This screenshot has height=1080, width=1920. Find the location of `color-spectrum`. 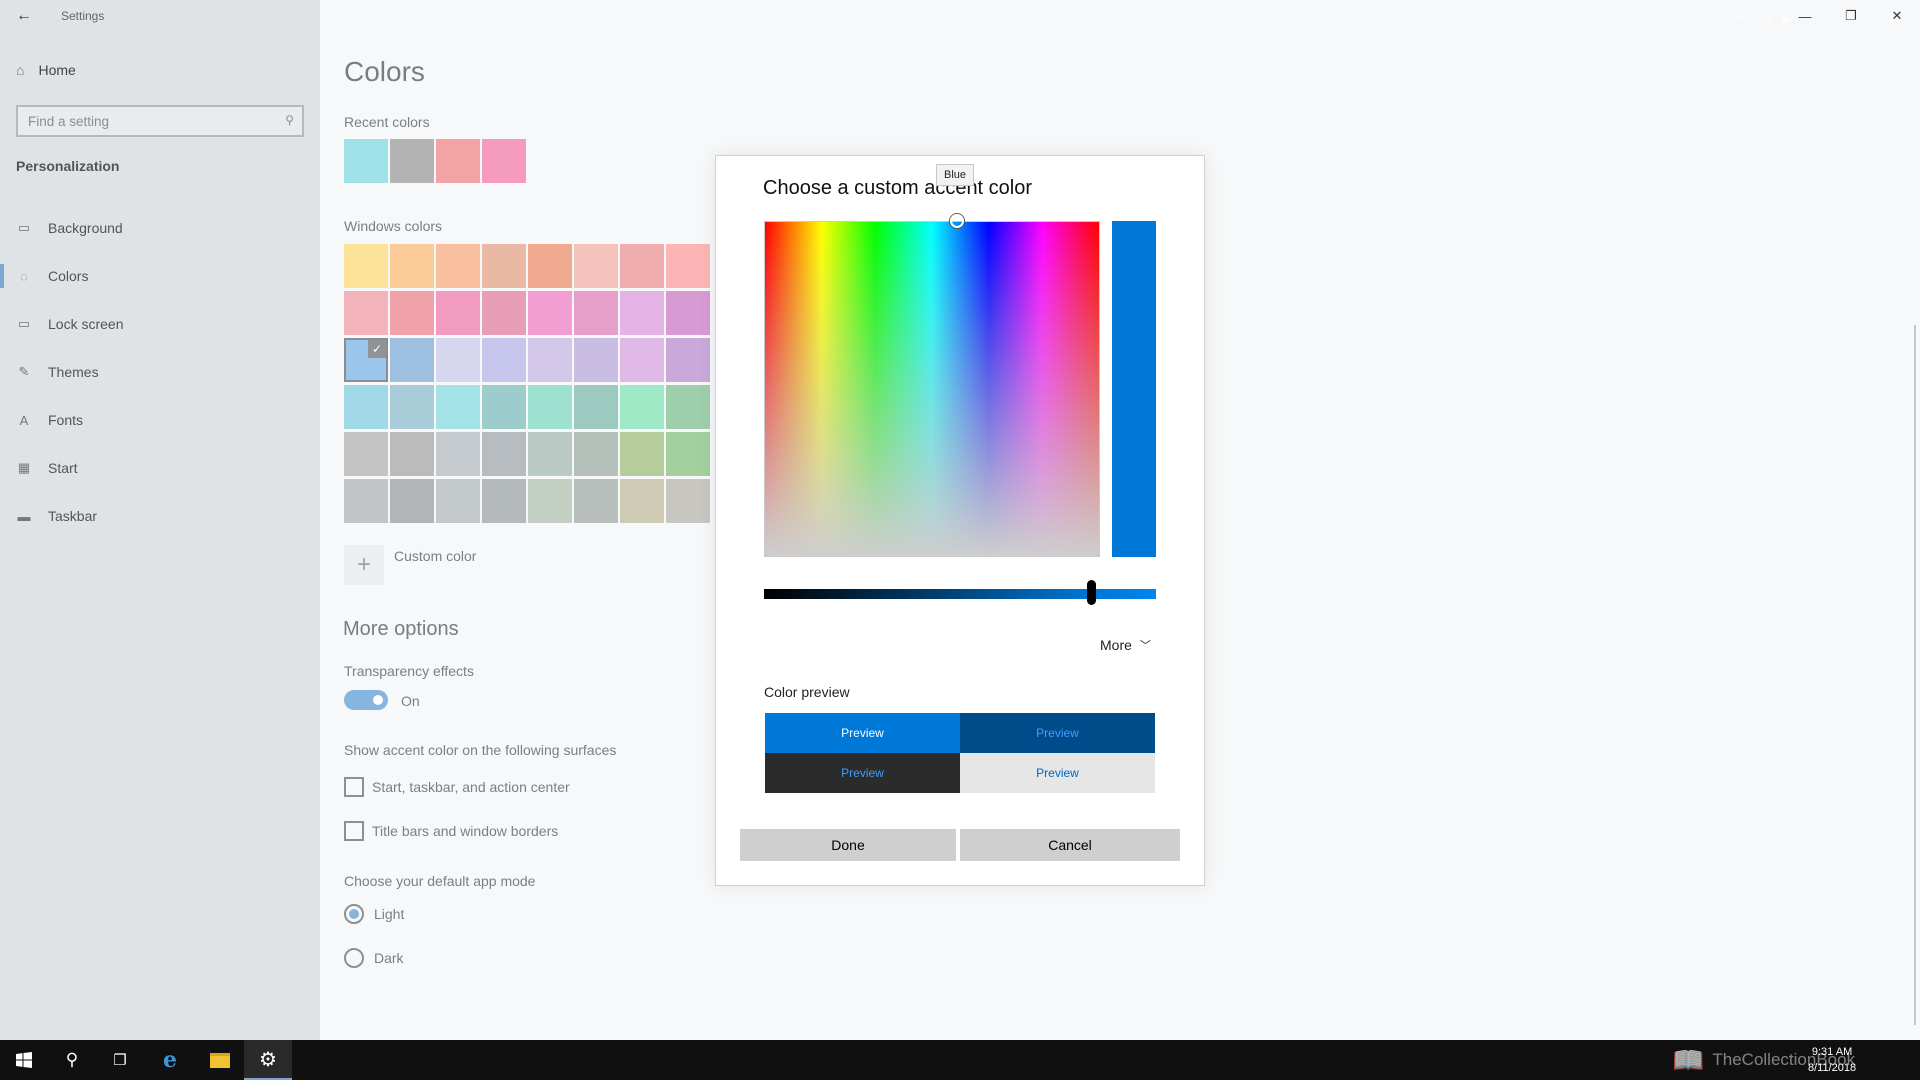

color-spectrum is located at coordinates (932, 389).